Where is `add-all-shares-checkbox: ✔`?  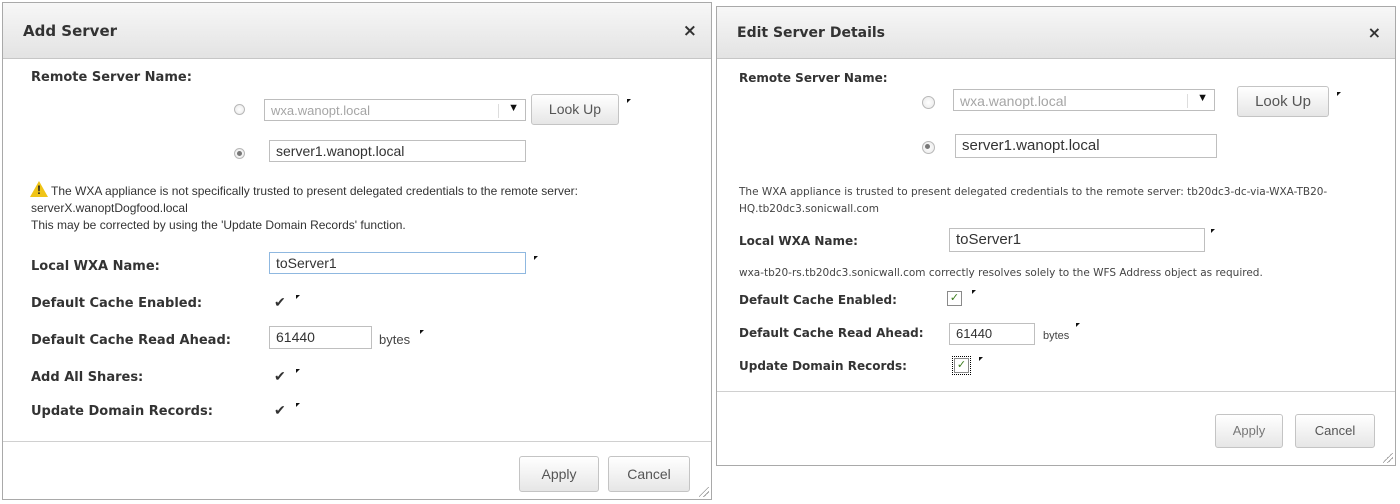
add-all-shares-checkbox: ✔ is located at coordinates (280, 376).